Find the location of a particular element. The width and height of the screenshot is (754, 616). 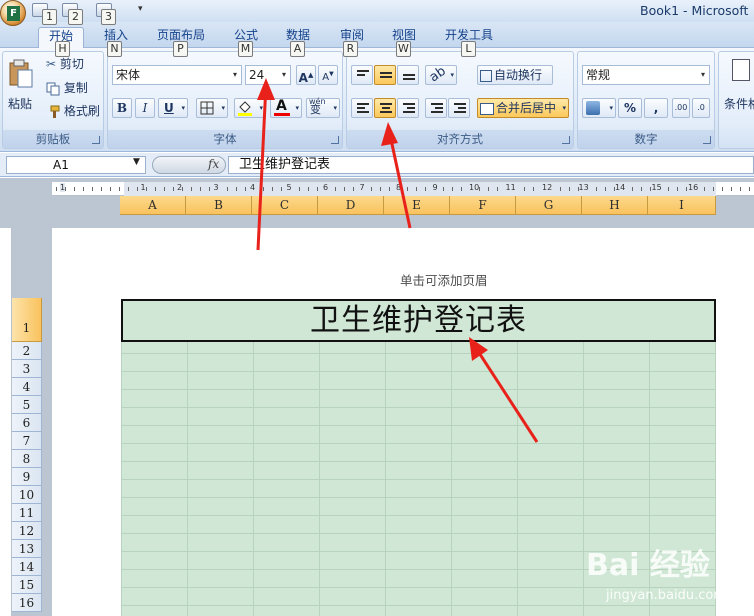

accounting-format-button: ▾ is located at coordinates (599, 108).